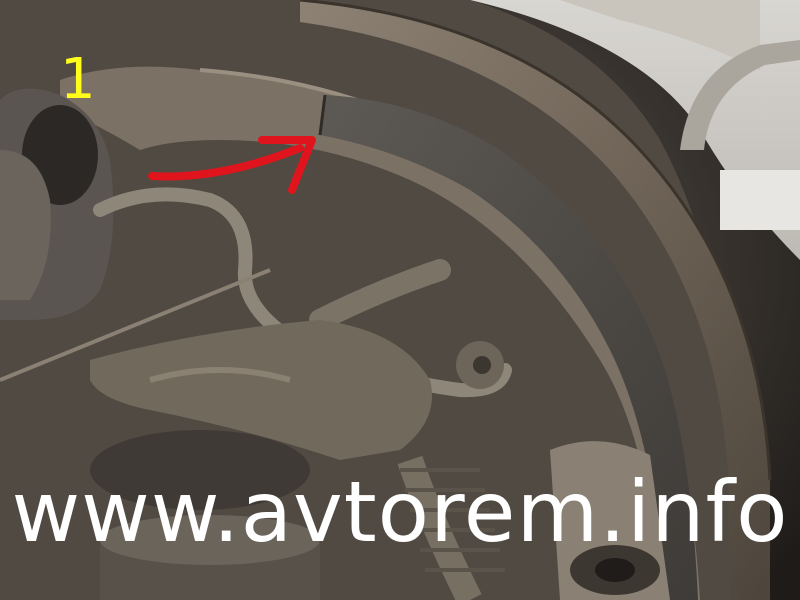 Image resolution: width=800 pixels, height=600 pixels. Describe the element at coordinates (78, 79) in the screenshot. I see `callout-number-label: 1` at that location.